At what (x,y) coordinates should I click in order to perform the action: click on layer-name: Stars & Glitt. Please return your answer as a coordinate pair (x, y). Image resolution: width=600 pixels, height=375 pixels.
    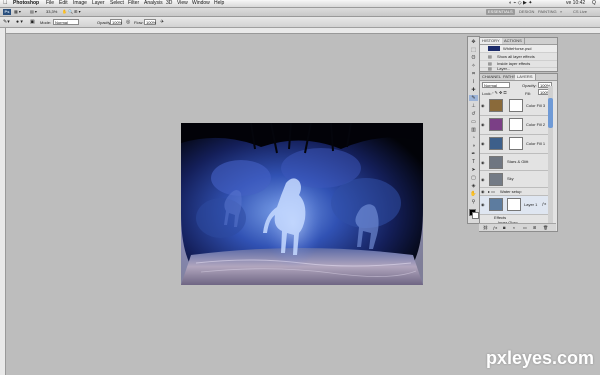
    Looking at the image, I should click on (517, 161).